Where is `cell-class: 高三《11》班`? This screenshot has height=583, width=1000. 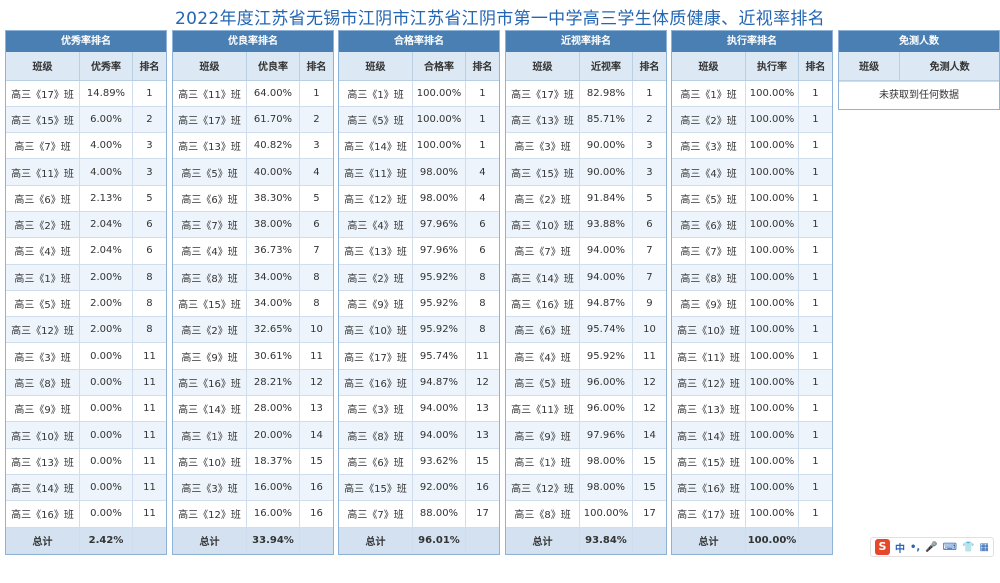 cell-class: 高三《11》班 is located at coordinates (543, 409).